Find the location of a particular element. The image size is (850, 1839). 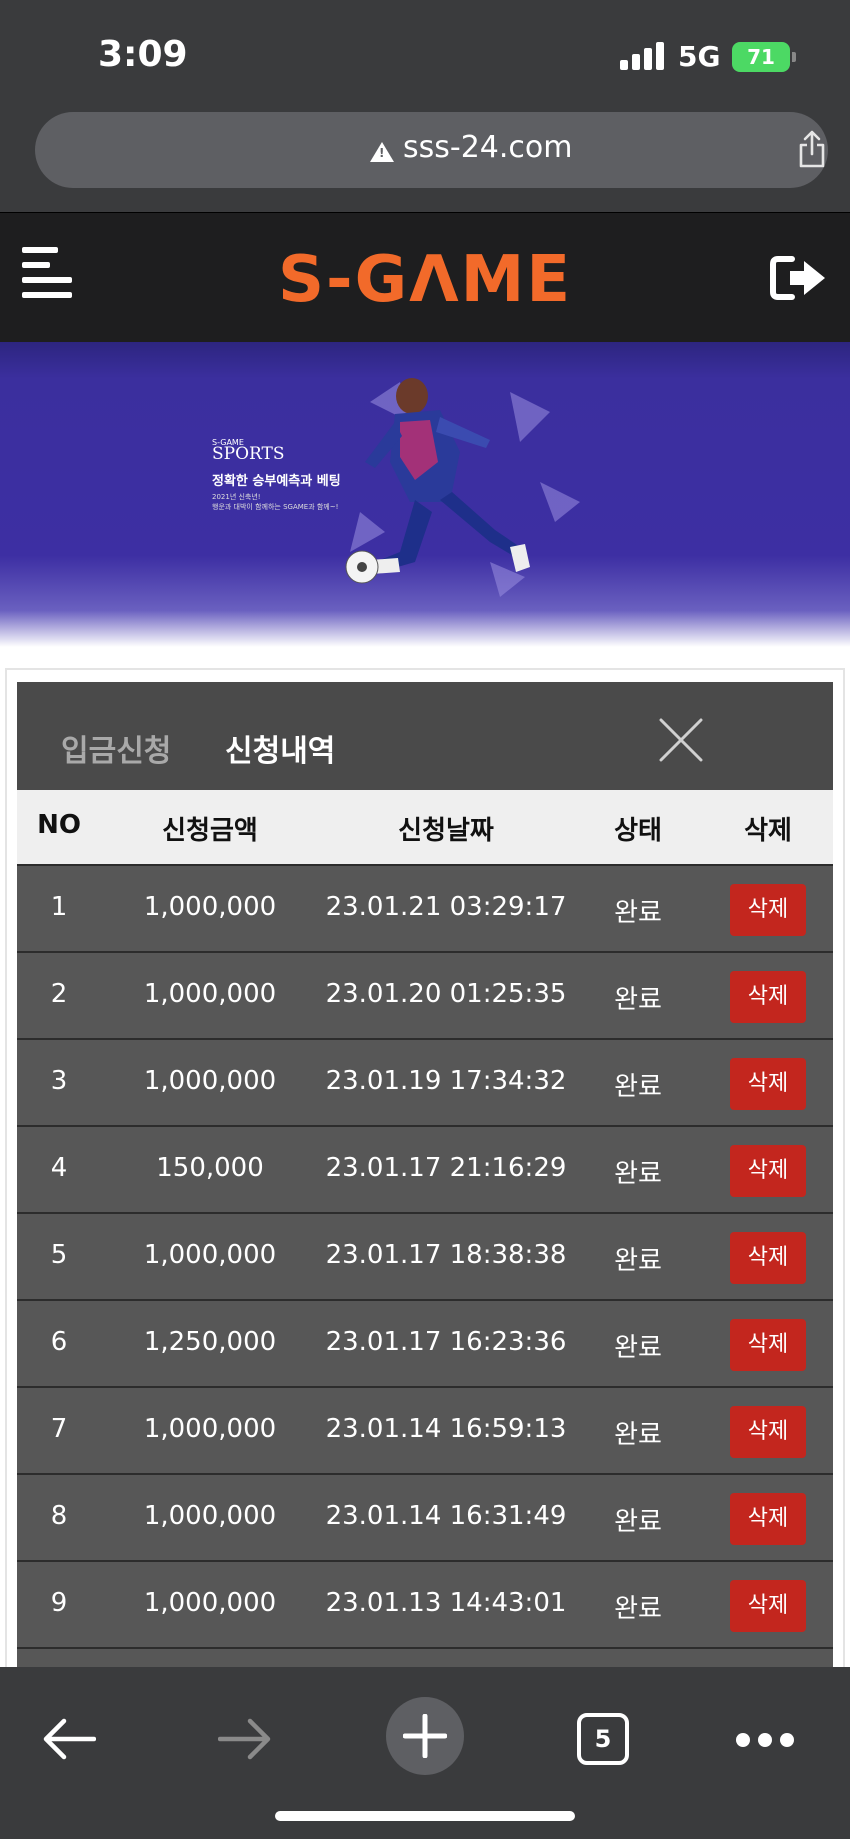

browser-toolbar: 5 is located at coordinates (425, 1753).